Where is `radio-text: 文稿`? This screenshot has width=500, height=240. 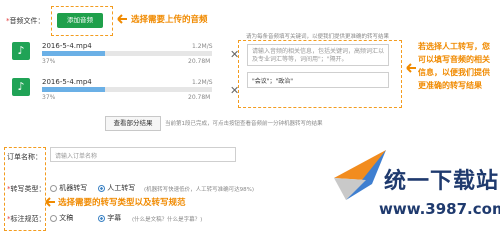
radio-text: 文稿 is located at coordinates (61, 218).